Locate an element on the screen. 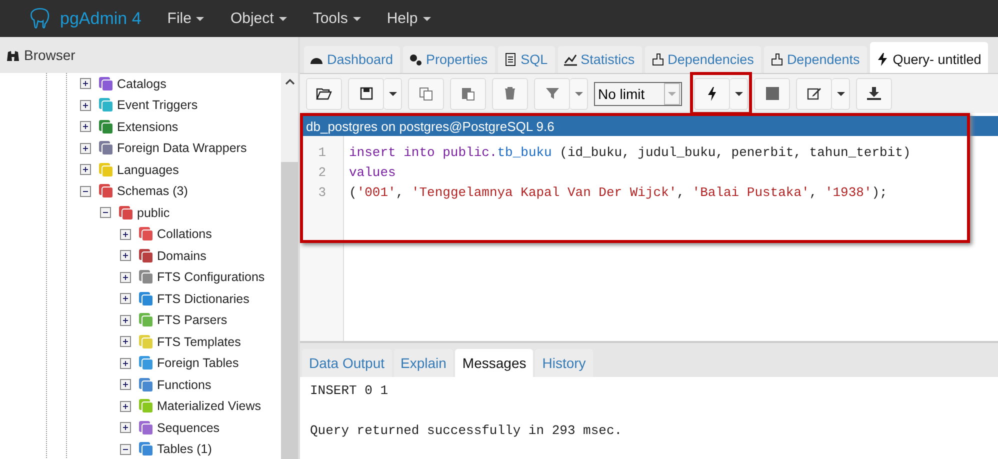 This screenshot has height=459, width=998. stop-button is located at coordinates (772, 94).